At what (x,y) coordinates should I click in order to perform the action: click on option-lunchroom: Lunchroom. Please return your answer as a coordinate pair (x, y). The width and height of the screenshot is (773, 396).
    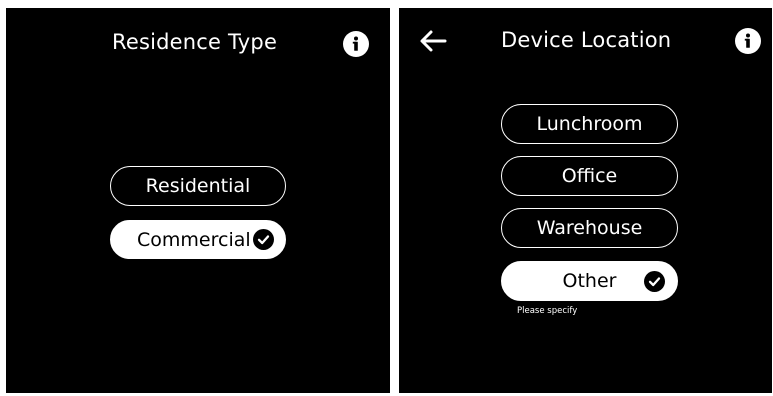
    Looking at the image, I should click on (589, 124).